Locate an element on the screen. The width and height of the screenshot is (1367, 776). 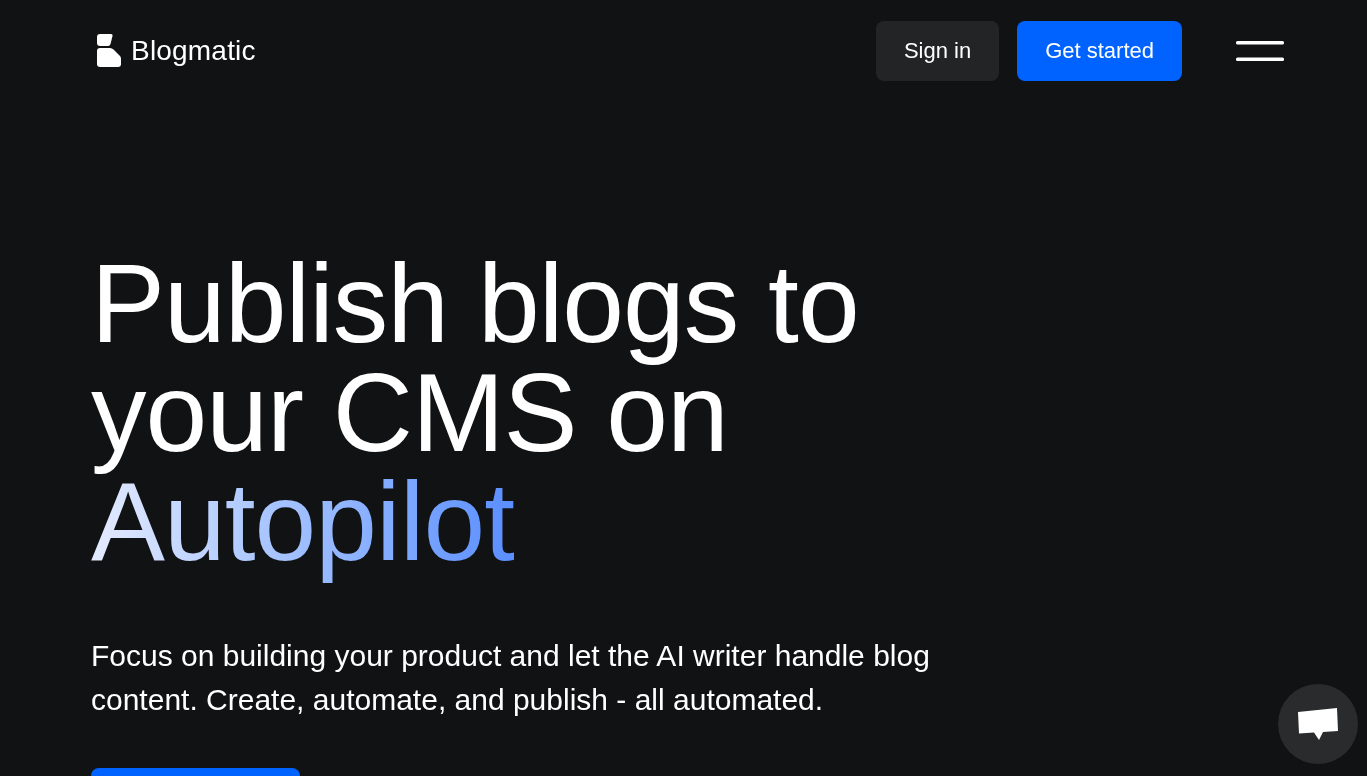
get-started-button: Get started is located at coordinates (1099, 50).